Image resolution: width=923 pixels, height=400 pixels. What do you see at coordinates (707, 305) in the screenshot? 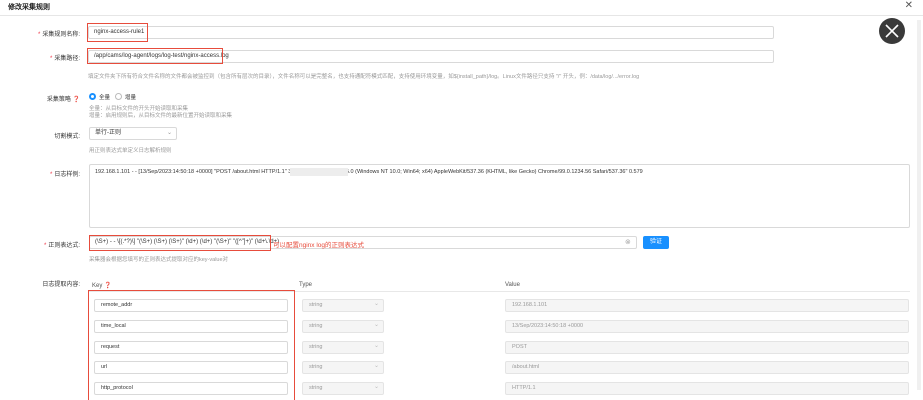
I see `value-field: 192.168.1.101` at bounding box center [707, 305].